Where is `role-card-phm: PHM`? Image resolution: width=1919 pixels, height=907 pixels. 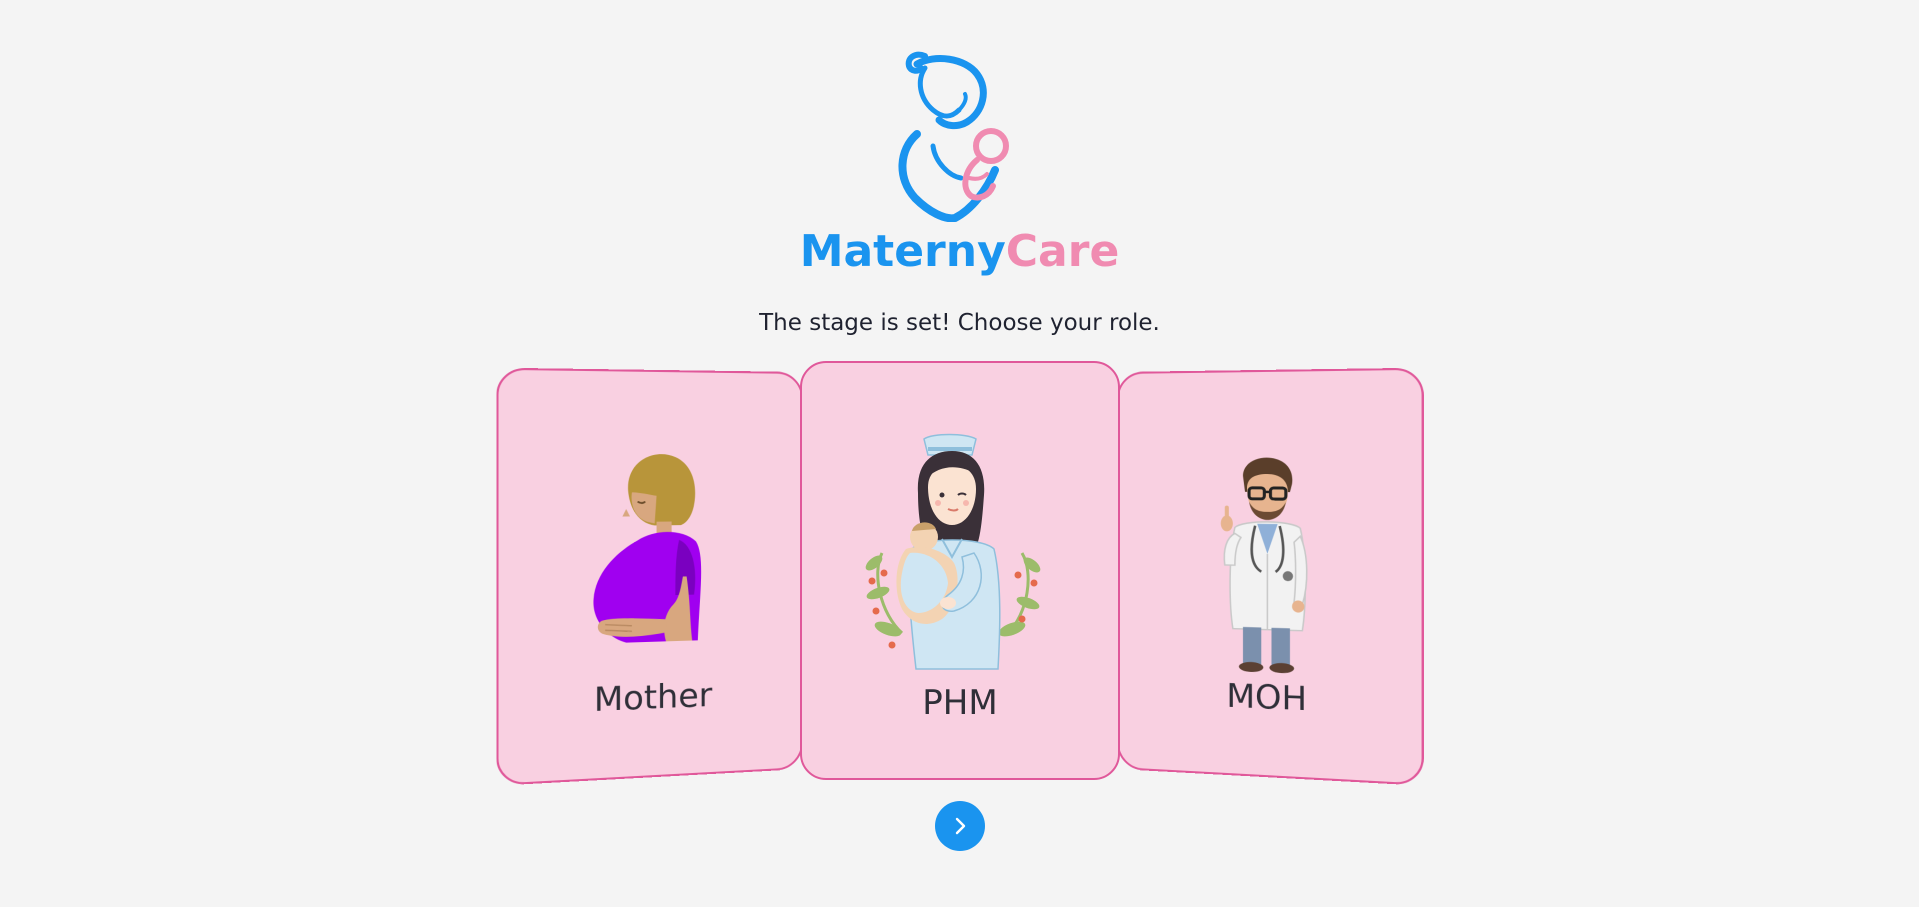 role-card-phm: PHM is located at coordinates (960, 570).